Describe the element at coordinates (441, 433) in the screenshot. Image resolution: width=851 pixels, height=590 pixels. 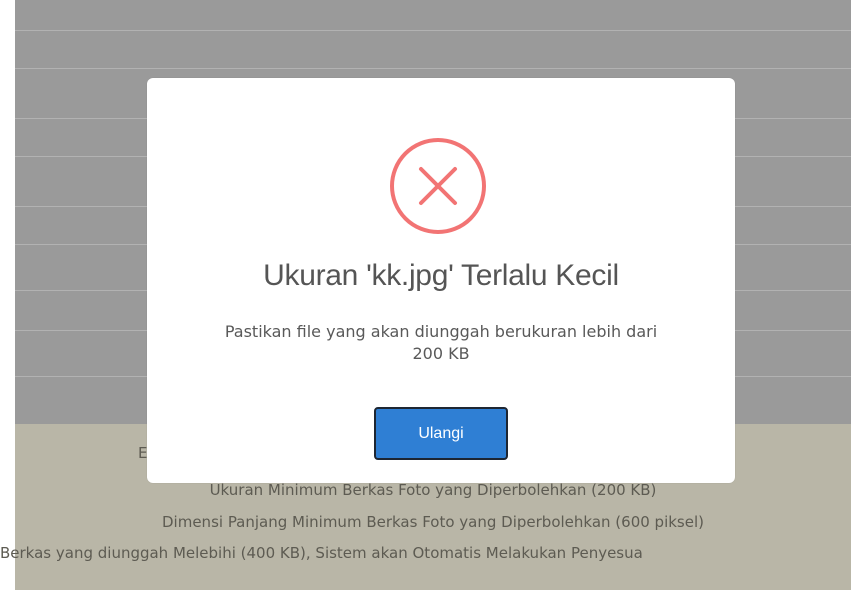
I see `retry-button: Ulangi` at that location.